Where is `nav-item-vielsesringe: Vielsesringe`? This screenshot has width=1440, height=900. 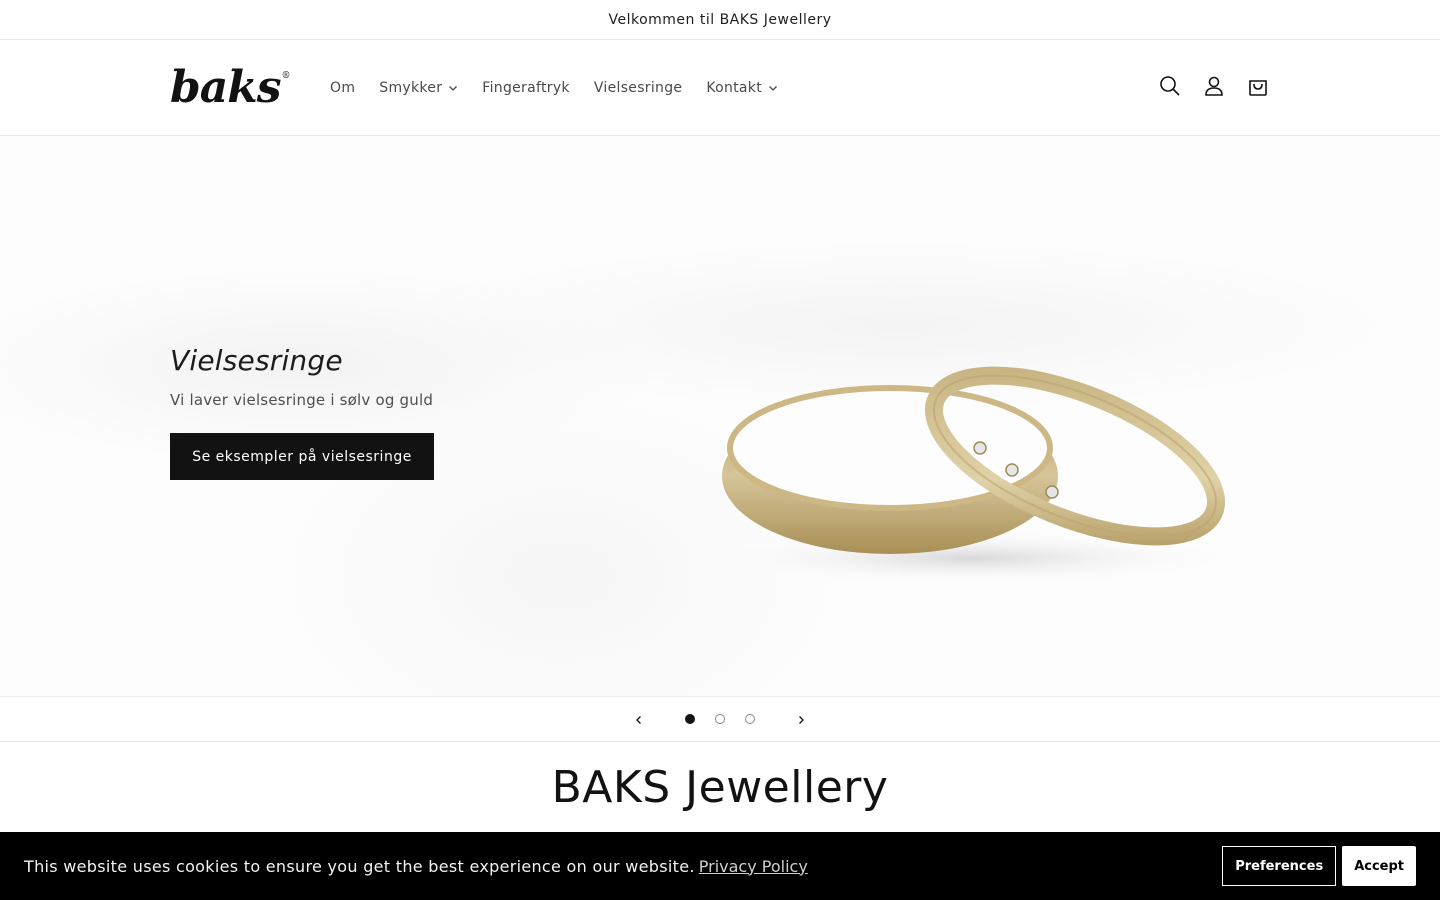 nav-item-vielsesringe: Vielsesringe is located at coordinates (638, 88).